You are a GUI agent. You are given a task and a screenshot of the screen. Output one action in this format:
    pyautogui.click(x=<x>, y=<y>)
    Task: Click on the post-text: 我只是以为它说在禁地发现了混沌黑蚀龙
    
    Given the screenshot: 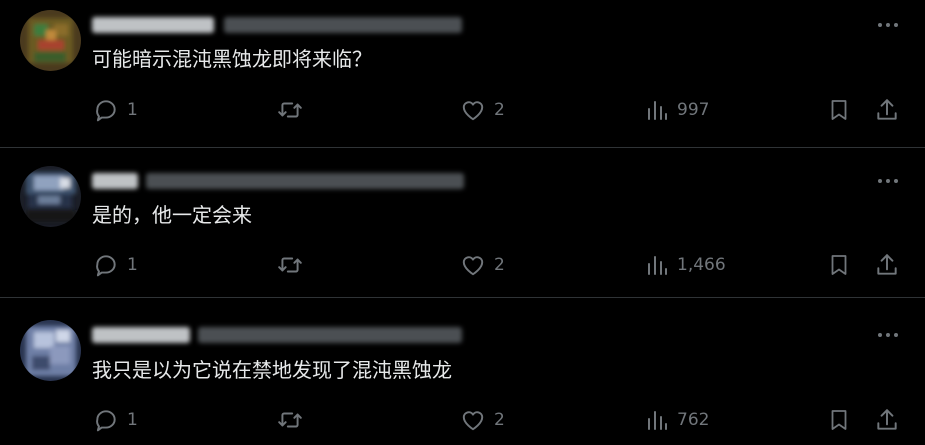 What is the action you would take?
    pyautogui.click(x=272, y=370)
    